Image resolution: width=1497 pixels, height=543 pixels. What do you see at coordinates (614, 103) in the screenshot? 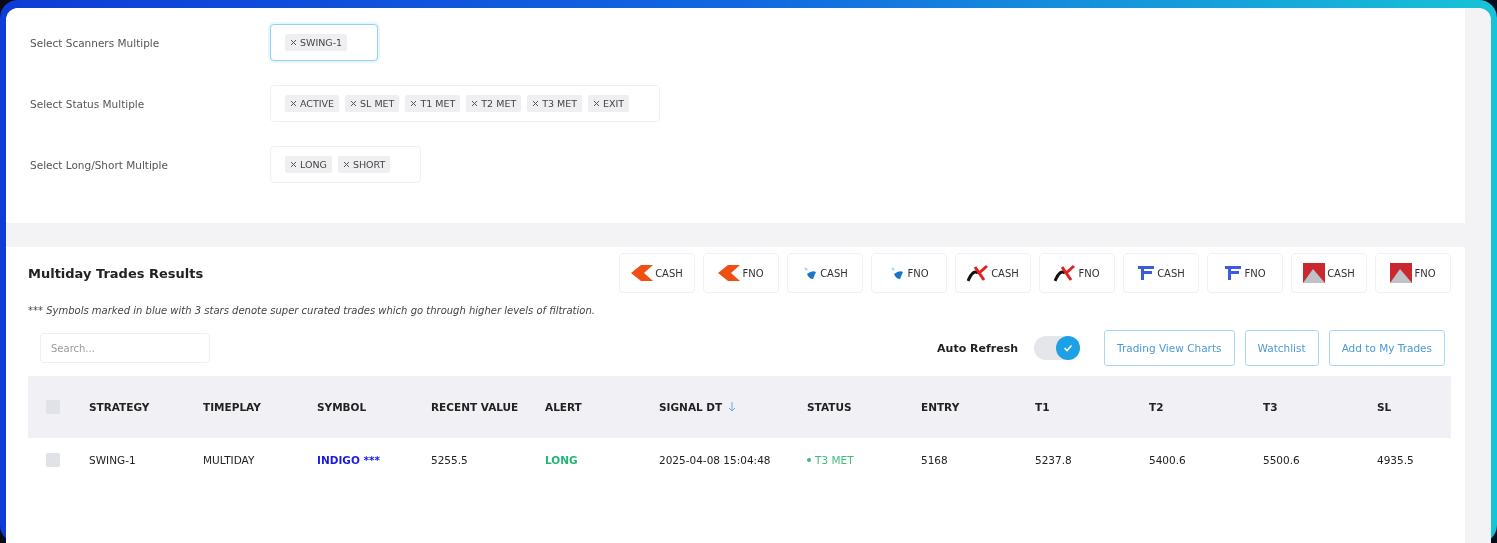
I see `filter-chip-label: EXIT` at bounding box center [614, 103].